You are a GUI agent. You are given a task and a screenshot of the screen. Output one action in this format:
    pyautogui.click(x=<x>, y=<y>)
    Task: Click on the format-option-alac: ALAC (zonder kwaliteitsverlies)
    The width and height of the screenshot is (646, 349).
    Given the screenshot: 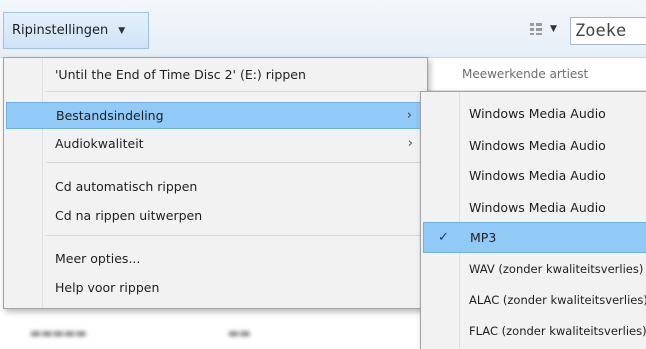 What is the action you would take?
    pyautogui.click(x=534, y=300)
    